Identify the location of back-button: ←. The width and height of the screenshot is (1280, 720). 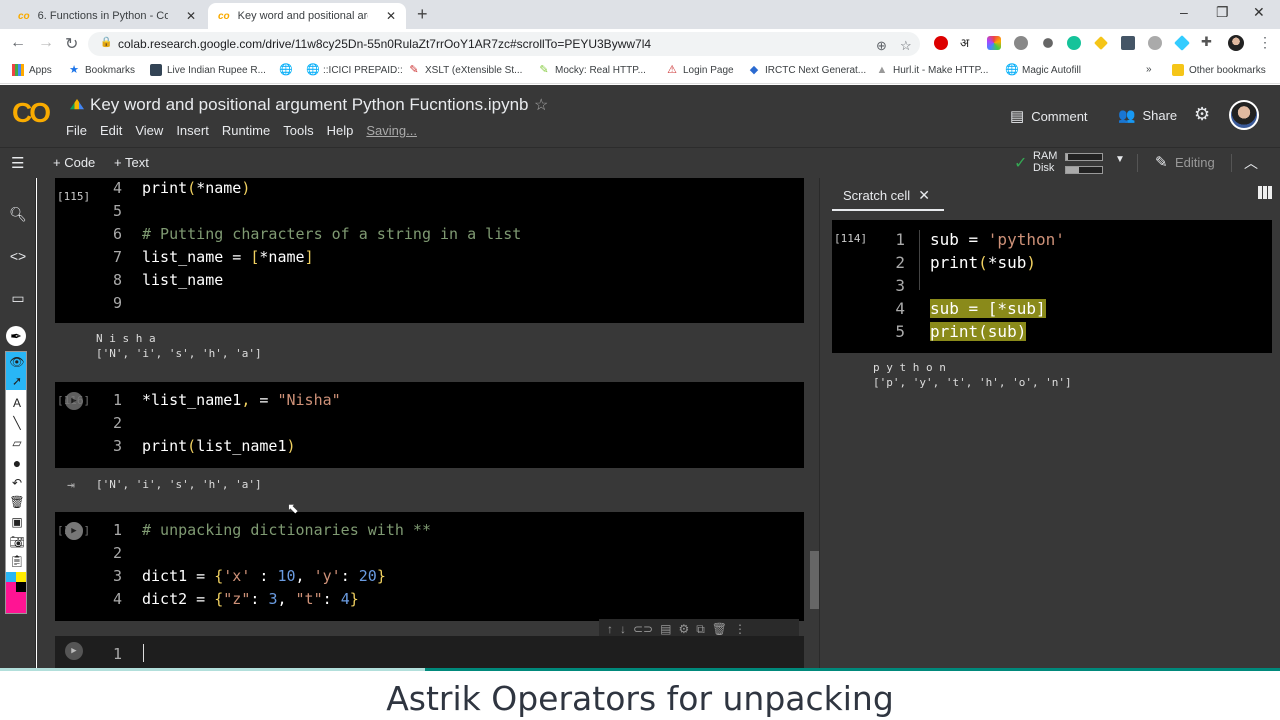
(18, 43).